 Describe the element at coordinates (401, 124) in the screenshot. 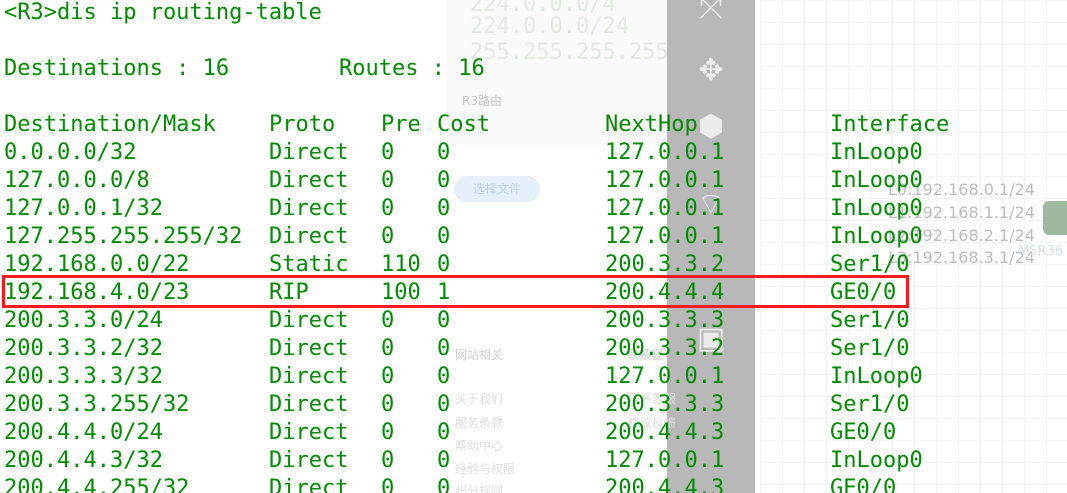

I see `header-pre: Pre` at that location.